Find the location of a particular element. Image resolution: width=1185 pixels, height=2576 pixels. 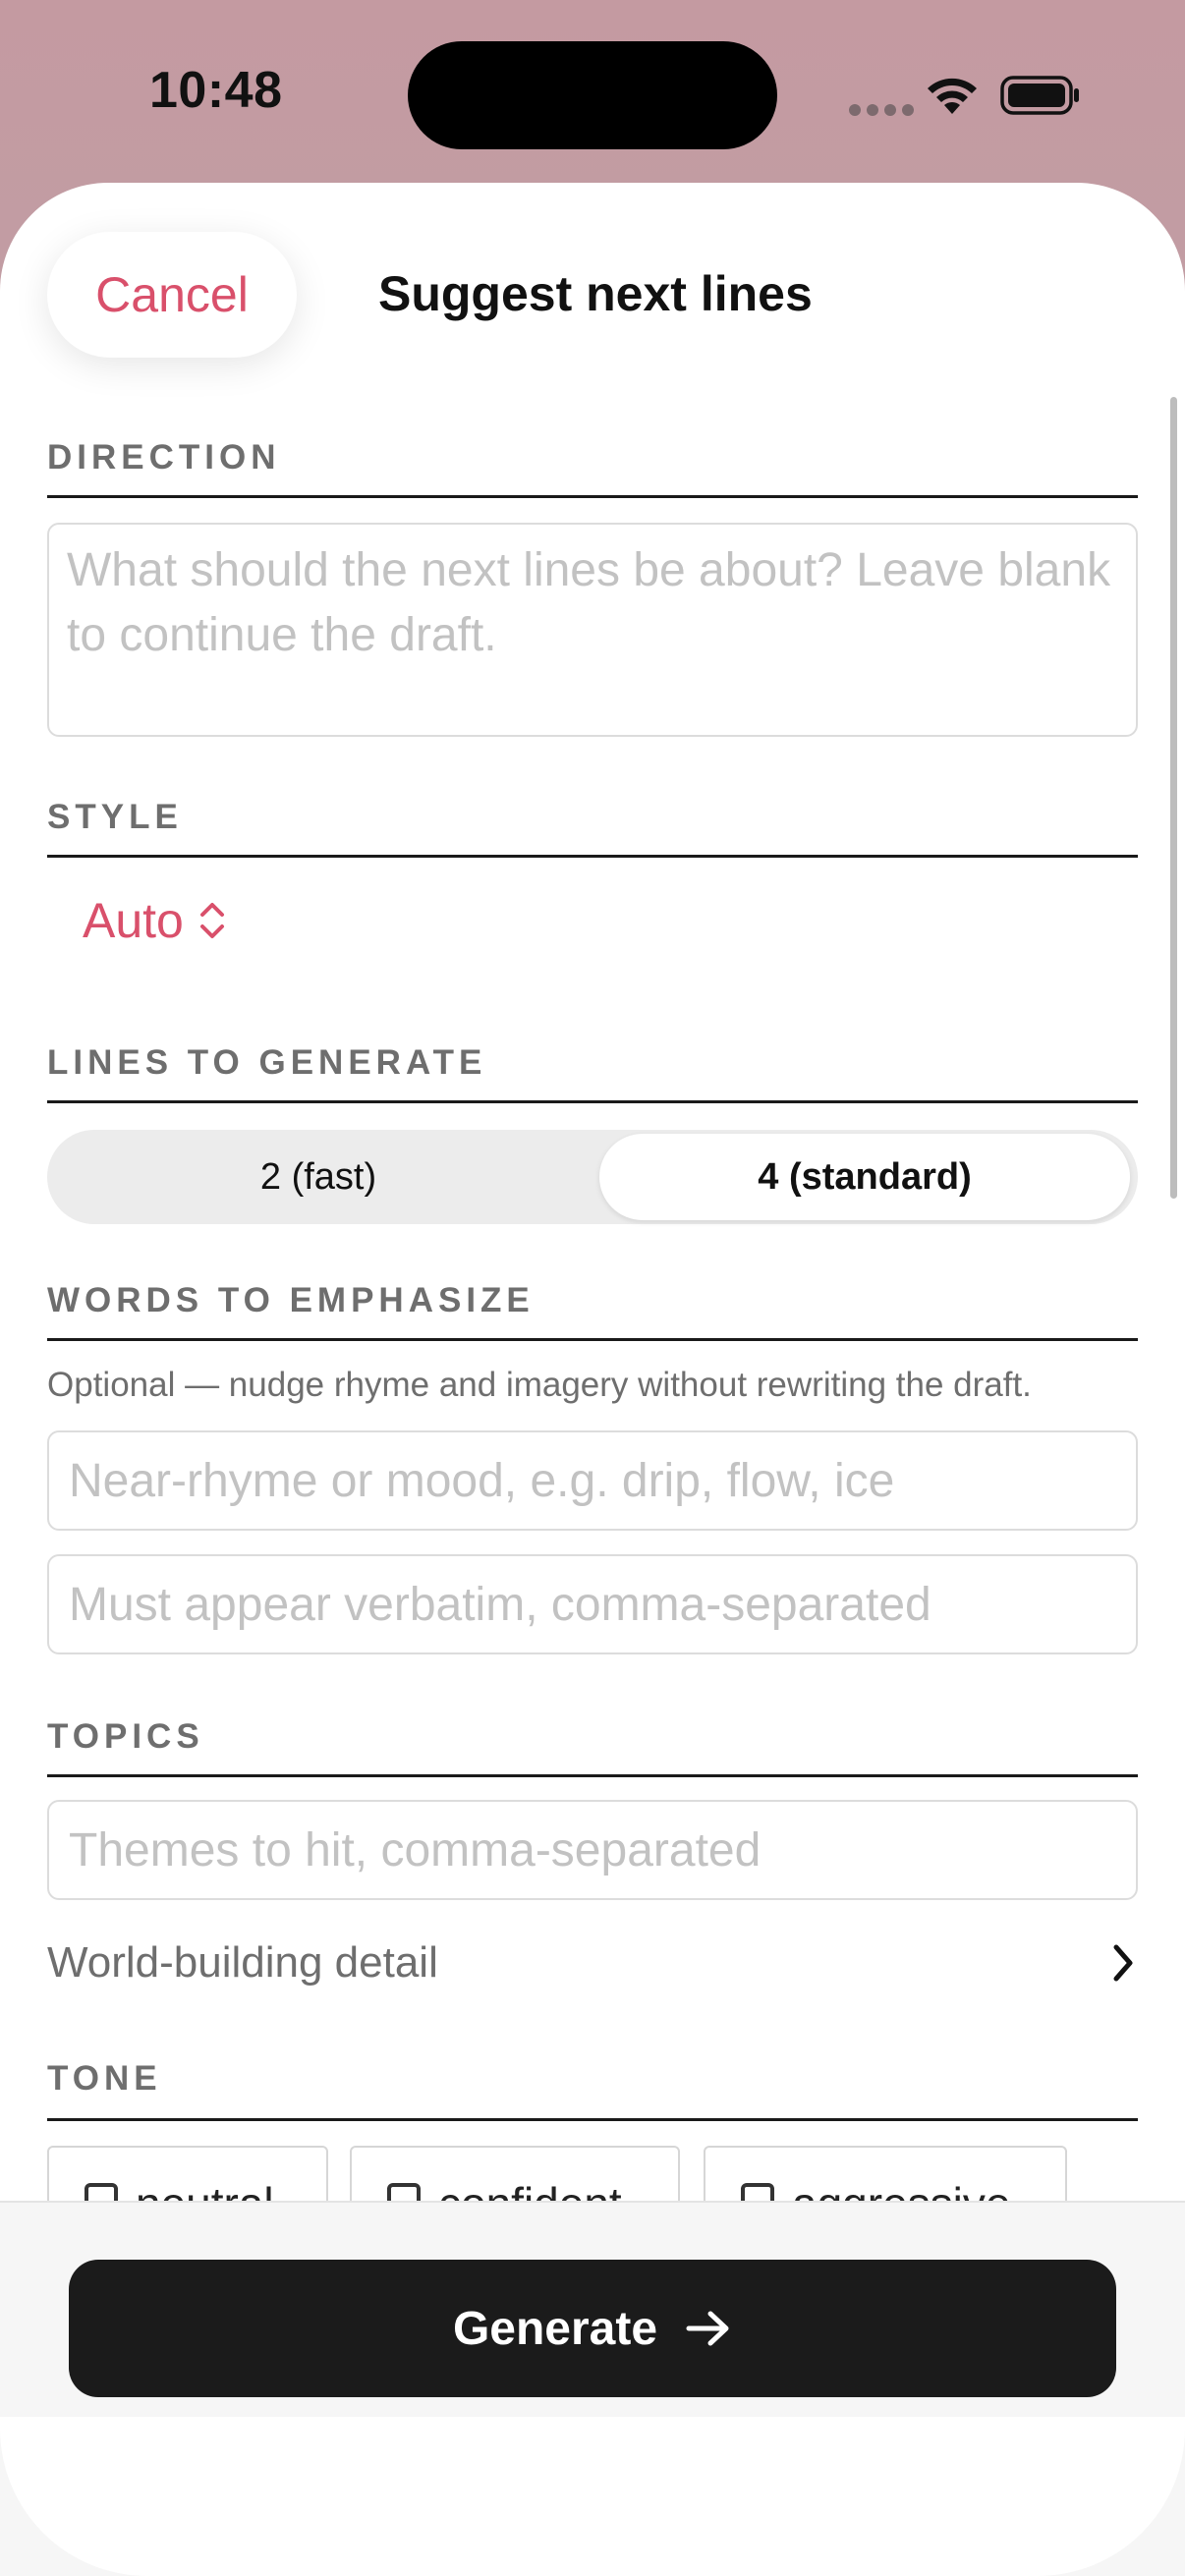

cellular-signal-icon is located at coordinates (881, 110).